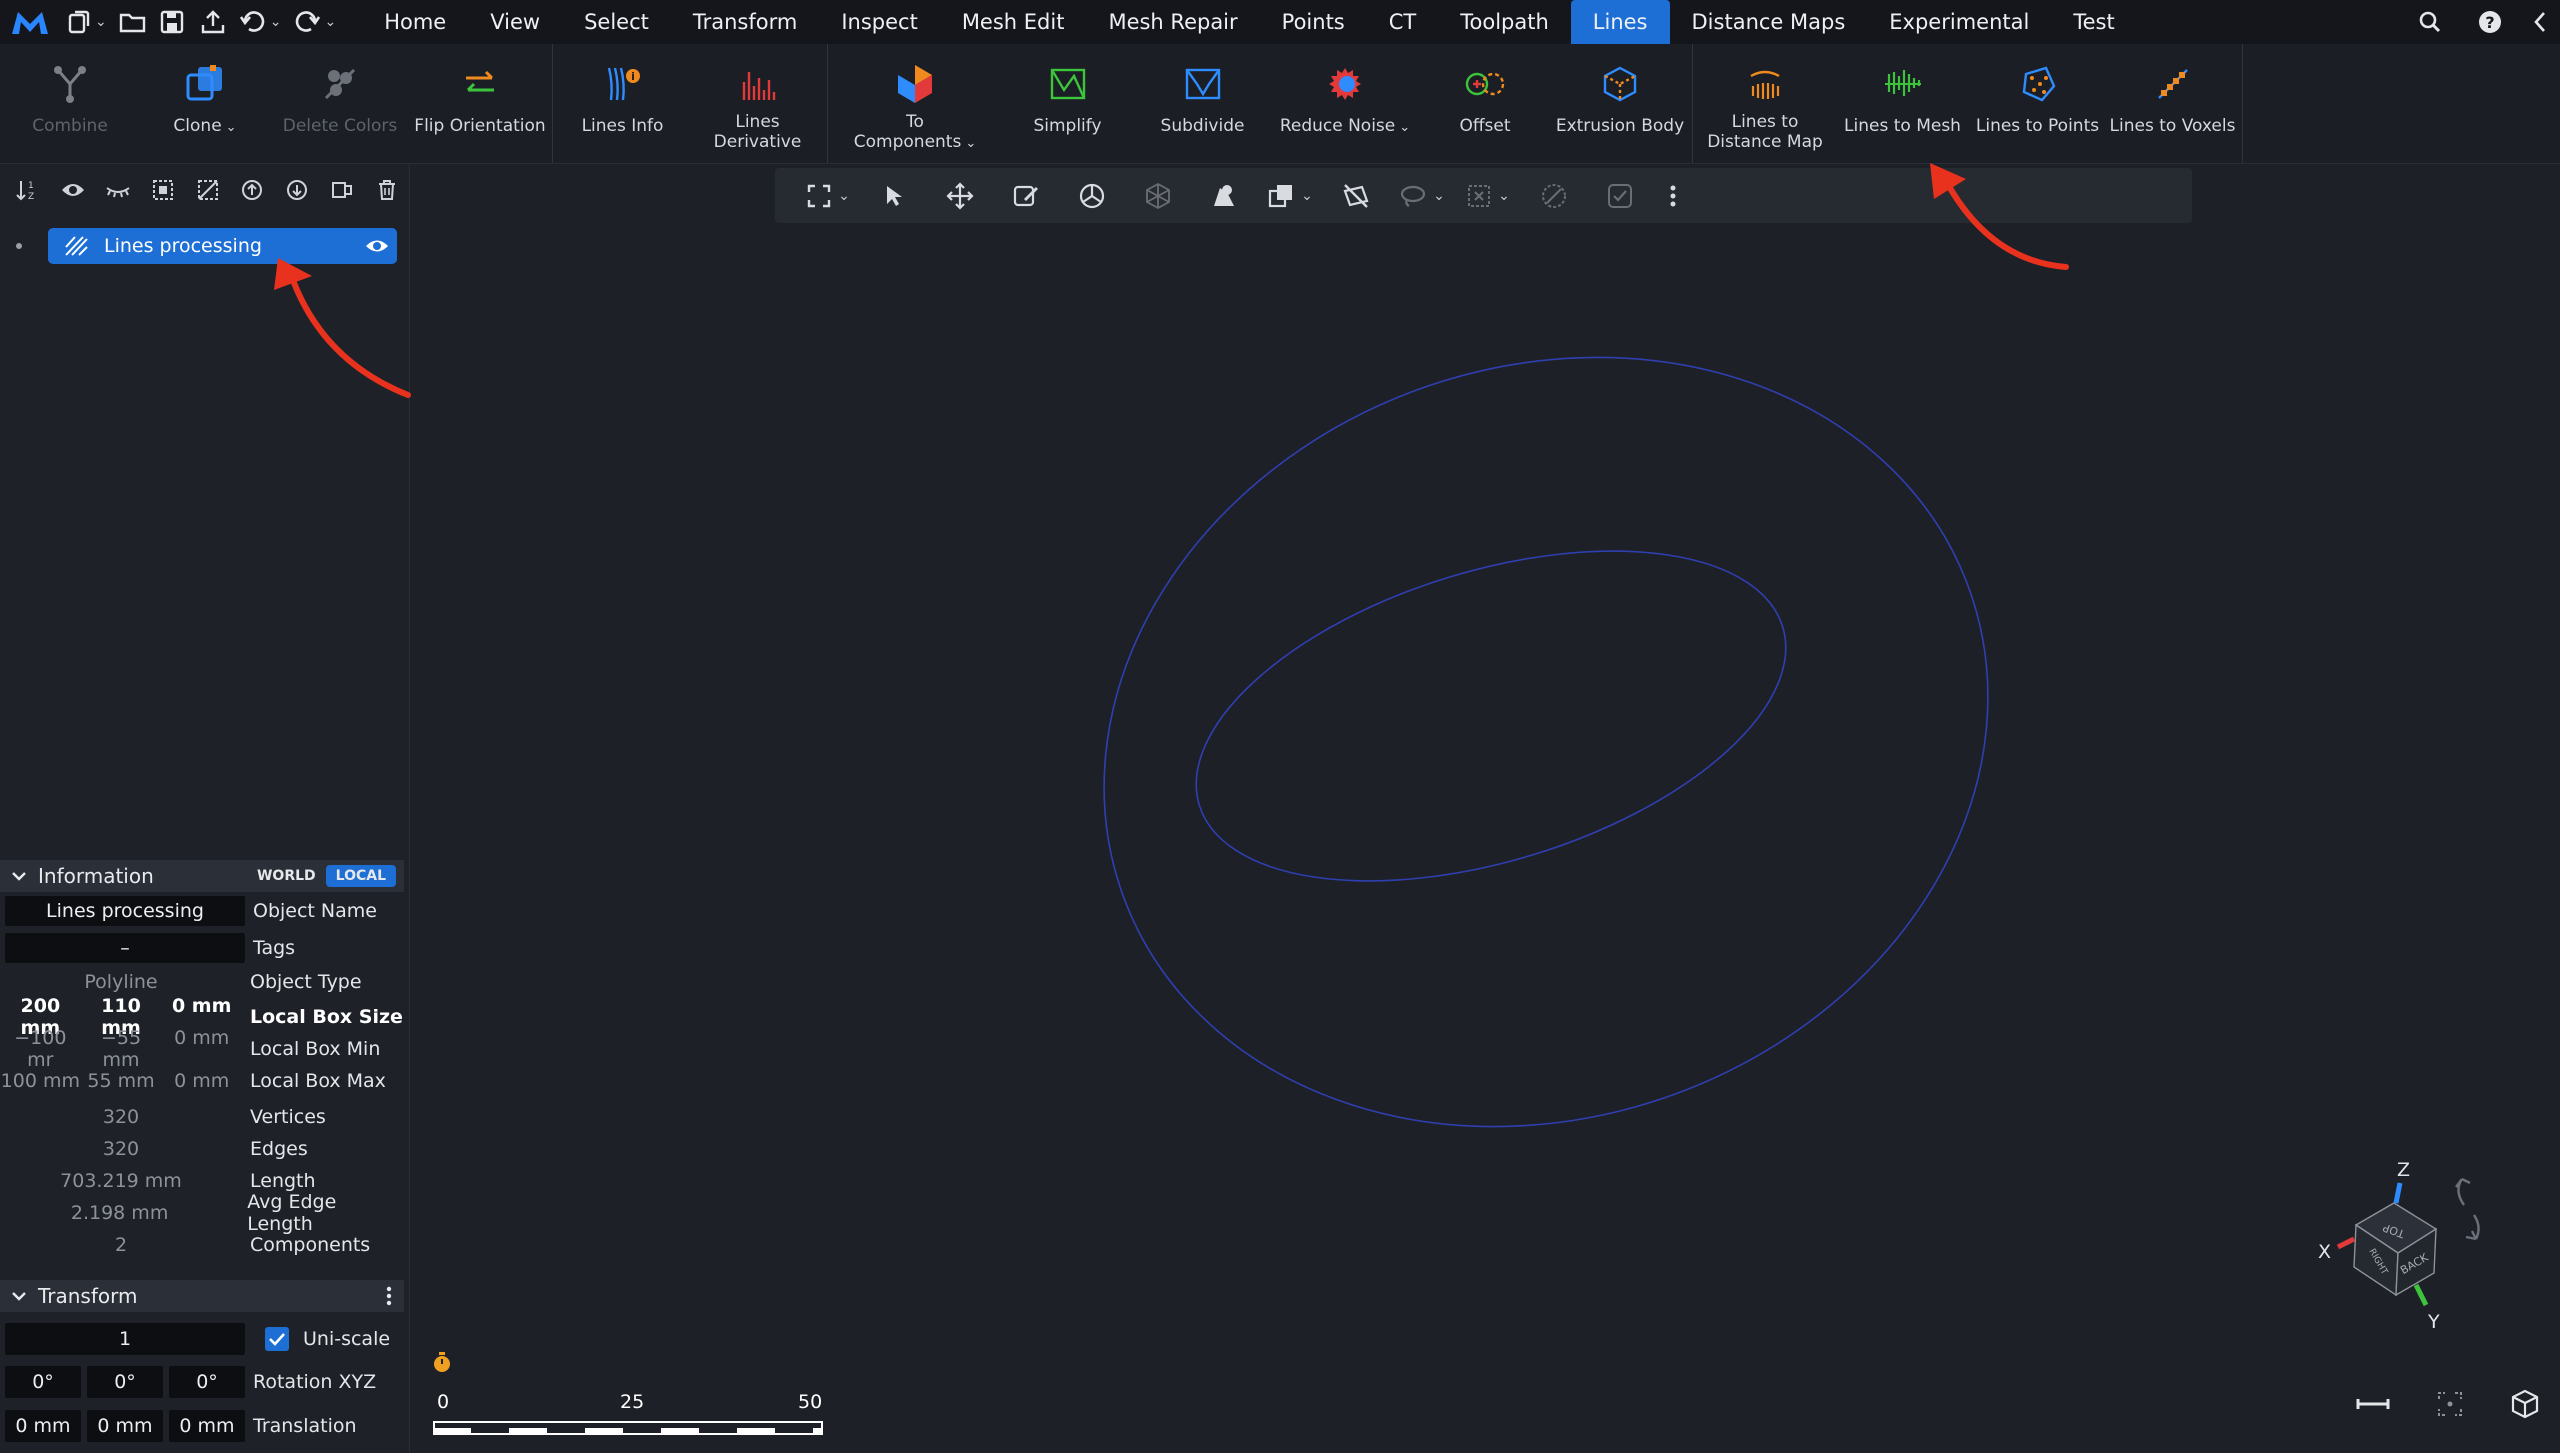 The height and width of the screenshot is (1453, 2560). Describe the element at coordinates (2430, 22) in the screenshot. I see `search-icon` at that location.